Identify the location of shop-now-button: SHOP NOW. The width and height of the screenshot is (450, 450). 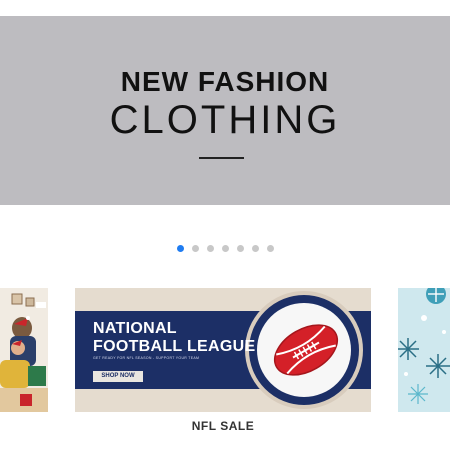
(118, 376).